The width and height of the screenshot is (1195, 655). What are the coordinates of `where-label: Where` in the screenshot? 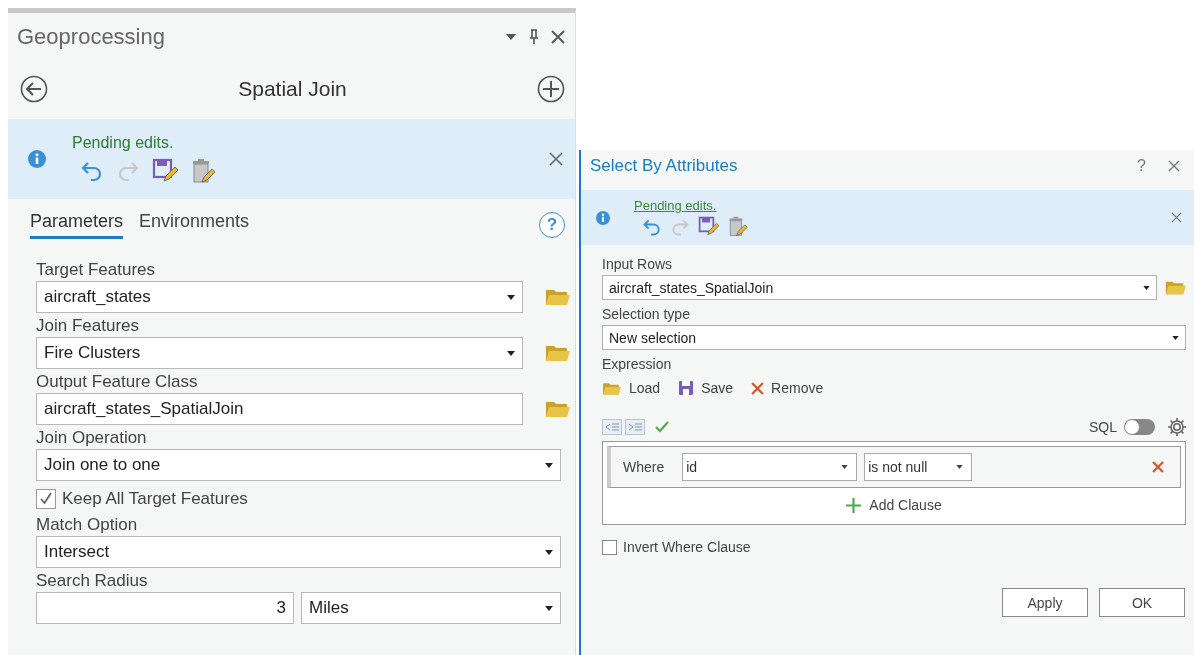 It's located at (644, 467).